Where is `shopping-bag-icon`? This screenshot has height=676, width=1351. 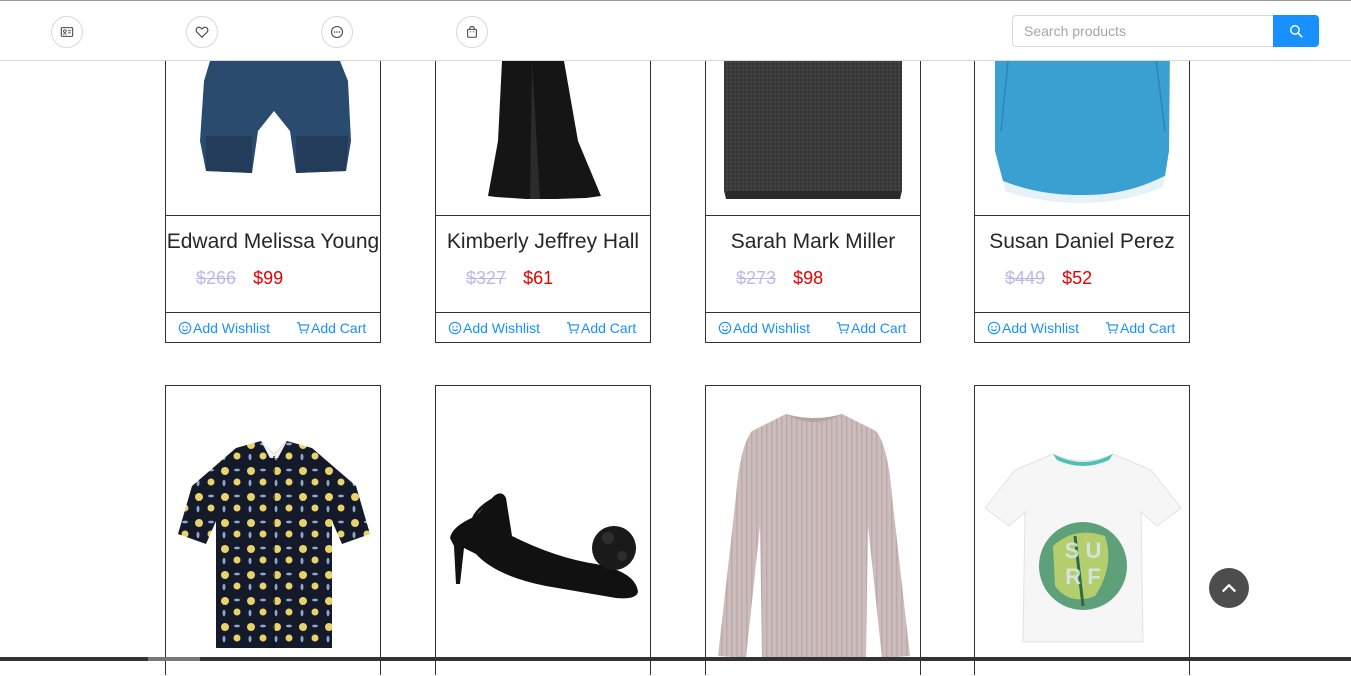 shopping-bag-icon is located at coordinates (472, 32).